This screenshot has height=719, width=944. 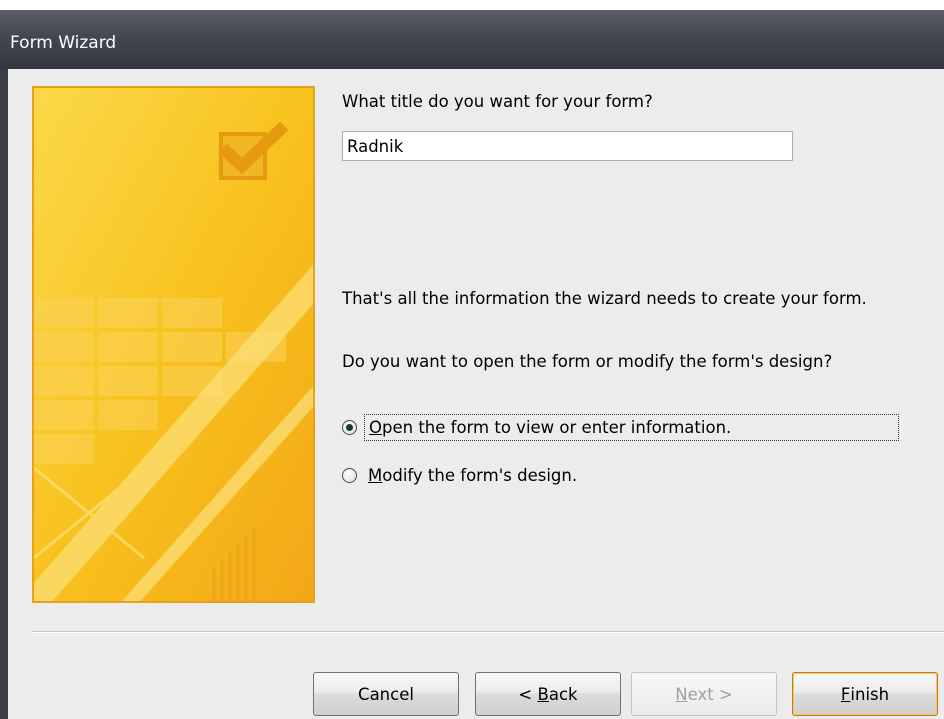 What do you see at coordinates (349, 475) in the screenshot?
I see `modify-design-radio` at bounding box center [349, 475].